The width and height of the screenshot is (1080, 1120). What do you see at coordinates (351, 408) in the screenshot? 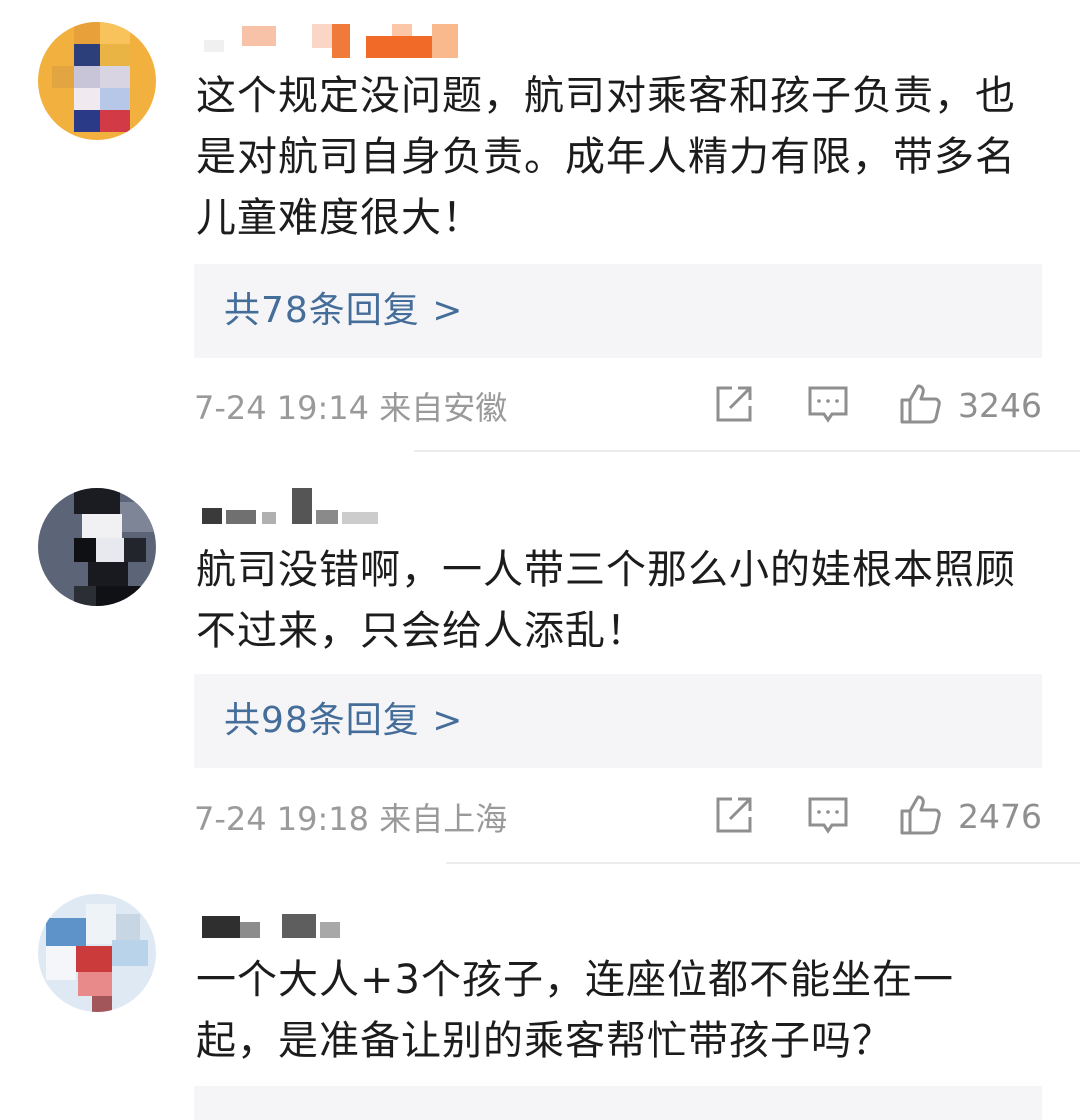
I see `time-location: 7-24 19:14 来自安徽` at bounding box center [351, 408].